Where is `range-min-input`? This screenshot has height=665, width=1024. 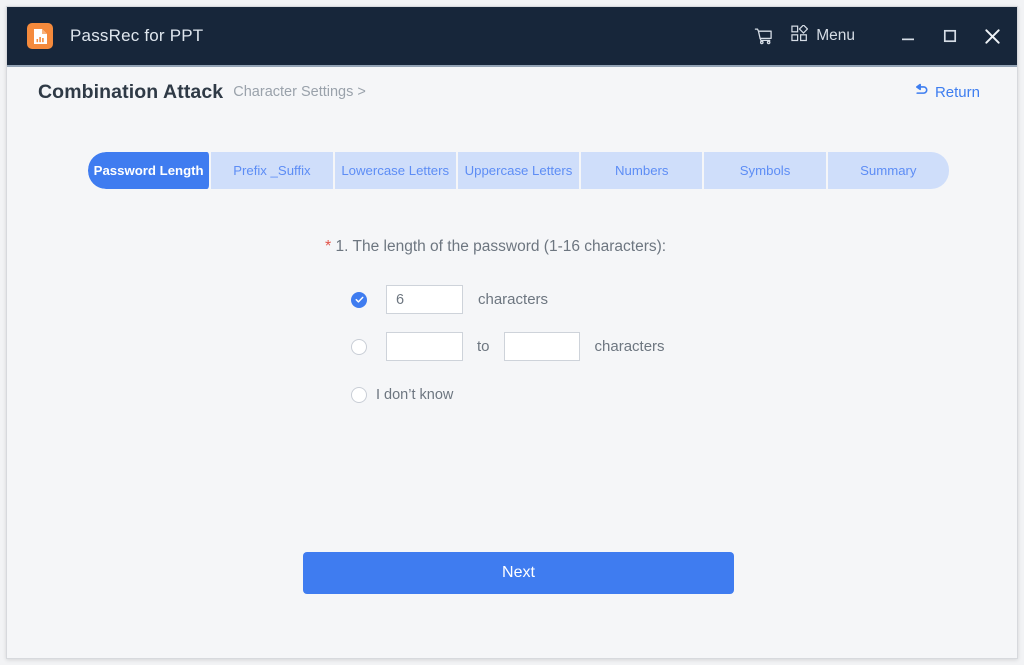
range-min-input is located at coordinates (424, 346).